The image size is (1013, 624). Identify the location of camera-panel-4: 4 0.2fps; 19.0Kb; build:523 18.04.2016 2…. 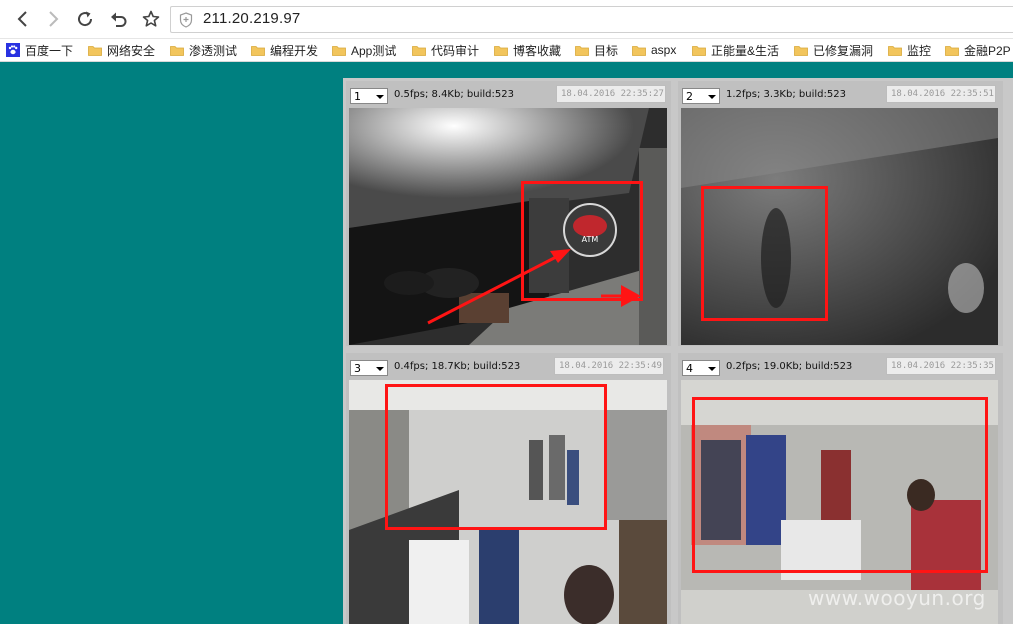
(840, 488).